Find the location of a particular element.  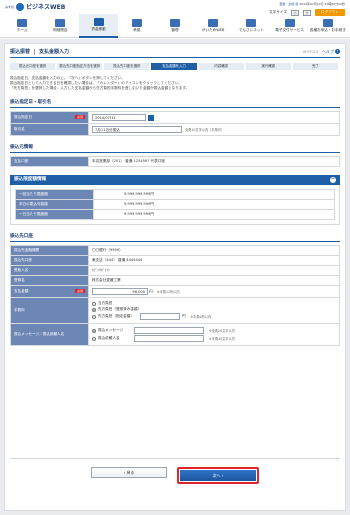

step-7: 完了 is located at coordinates (315, 66).